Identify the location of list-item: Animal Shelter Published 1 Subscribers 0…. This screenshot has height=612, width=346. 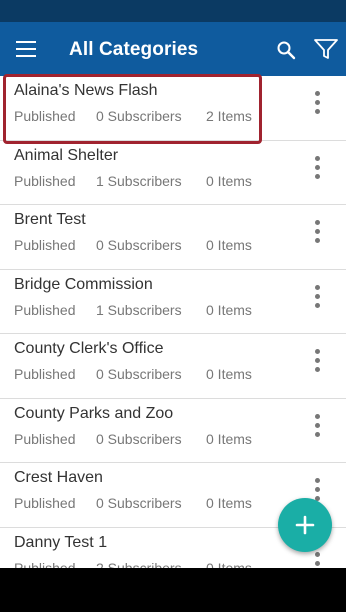
(173, 173).